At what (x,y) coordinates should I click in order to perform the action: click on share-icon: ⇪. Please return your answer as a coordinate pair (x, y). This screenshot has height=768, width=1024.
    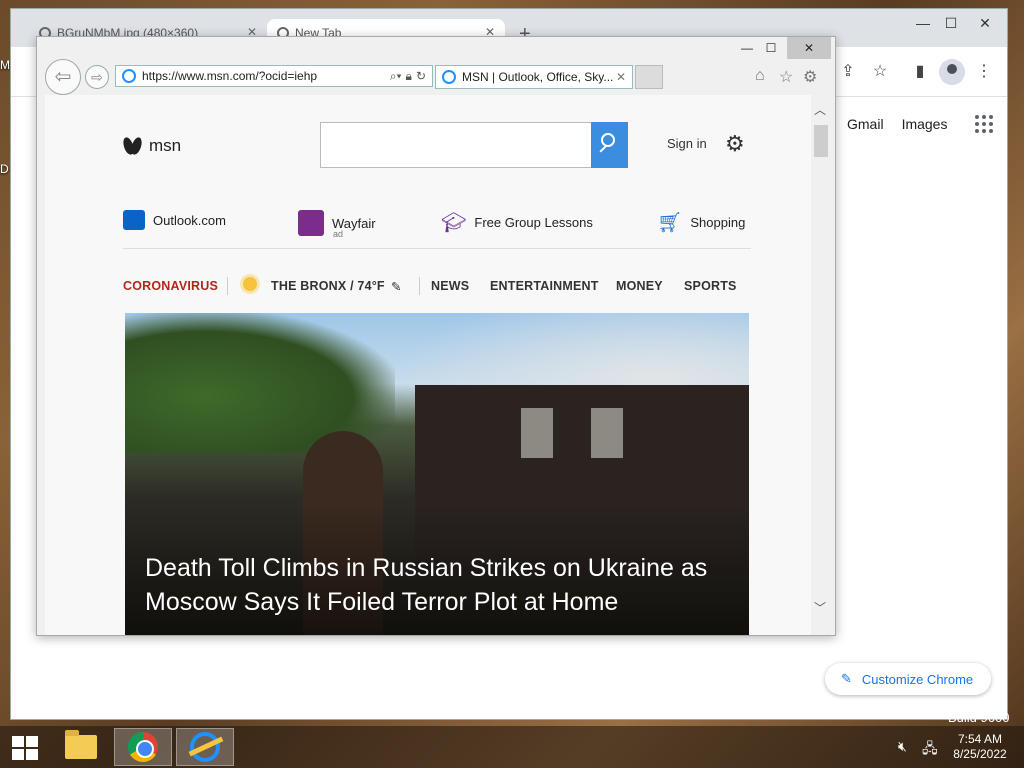
    Looking at the image, I should click on (848, 72).